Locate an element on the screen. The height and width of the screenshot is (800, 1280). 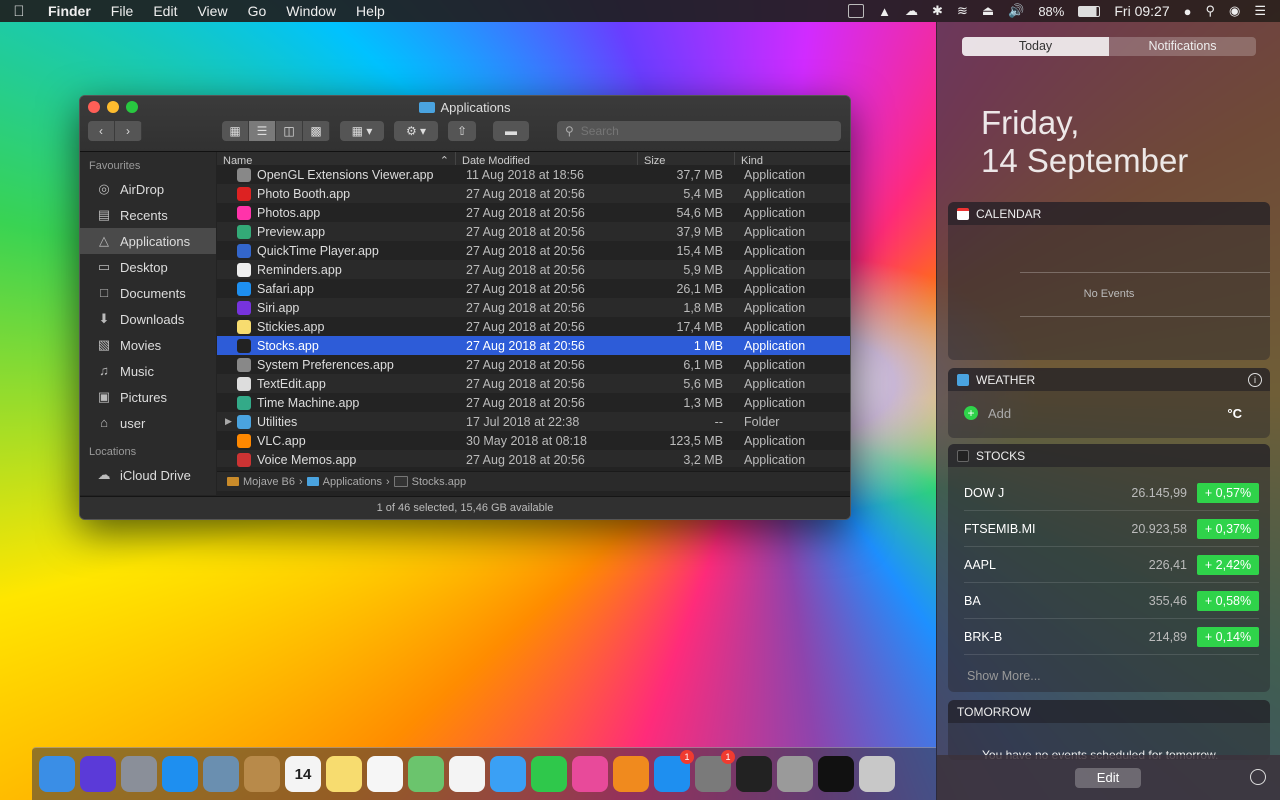
cloud-icon: ☁ is located at coordinates (911, 11).